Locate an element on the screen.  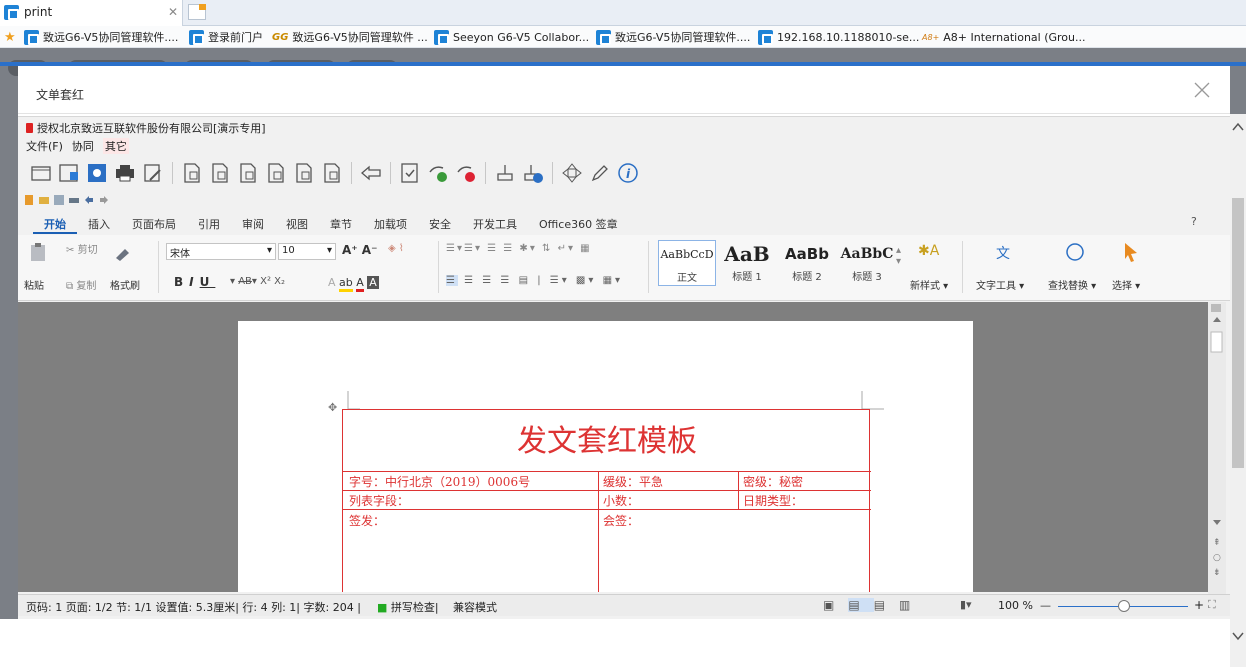
date-type-field: 日期类型： is located at coordinates (773, 500).